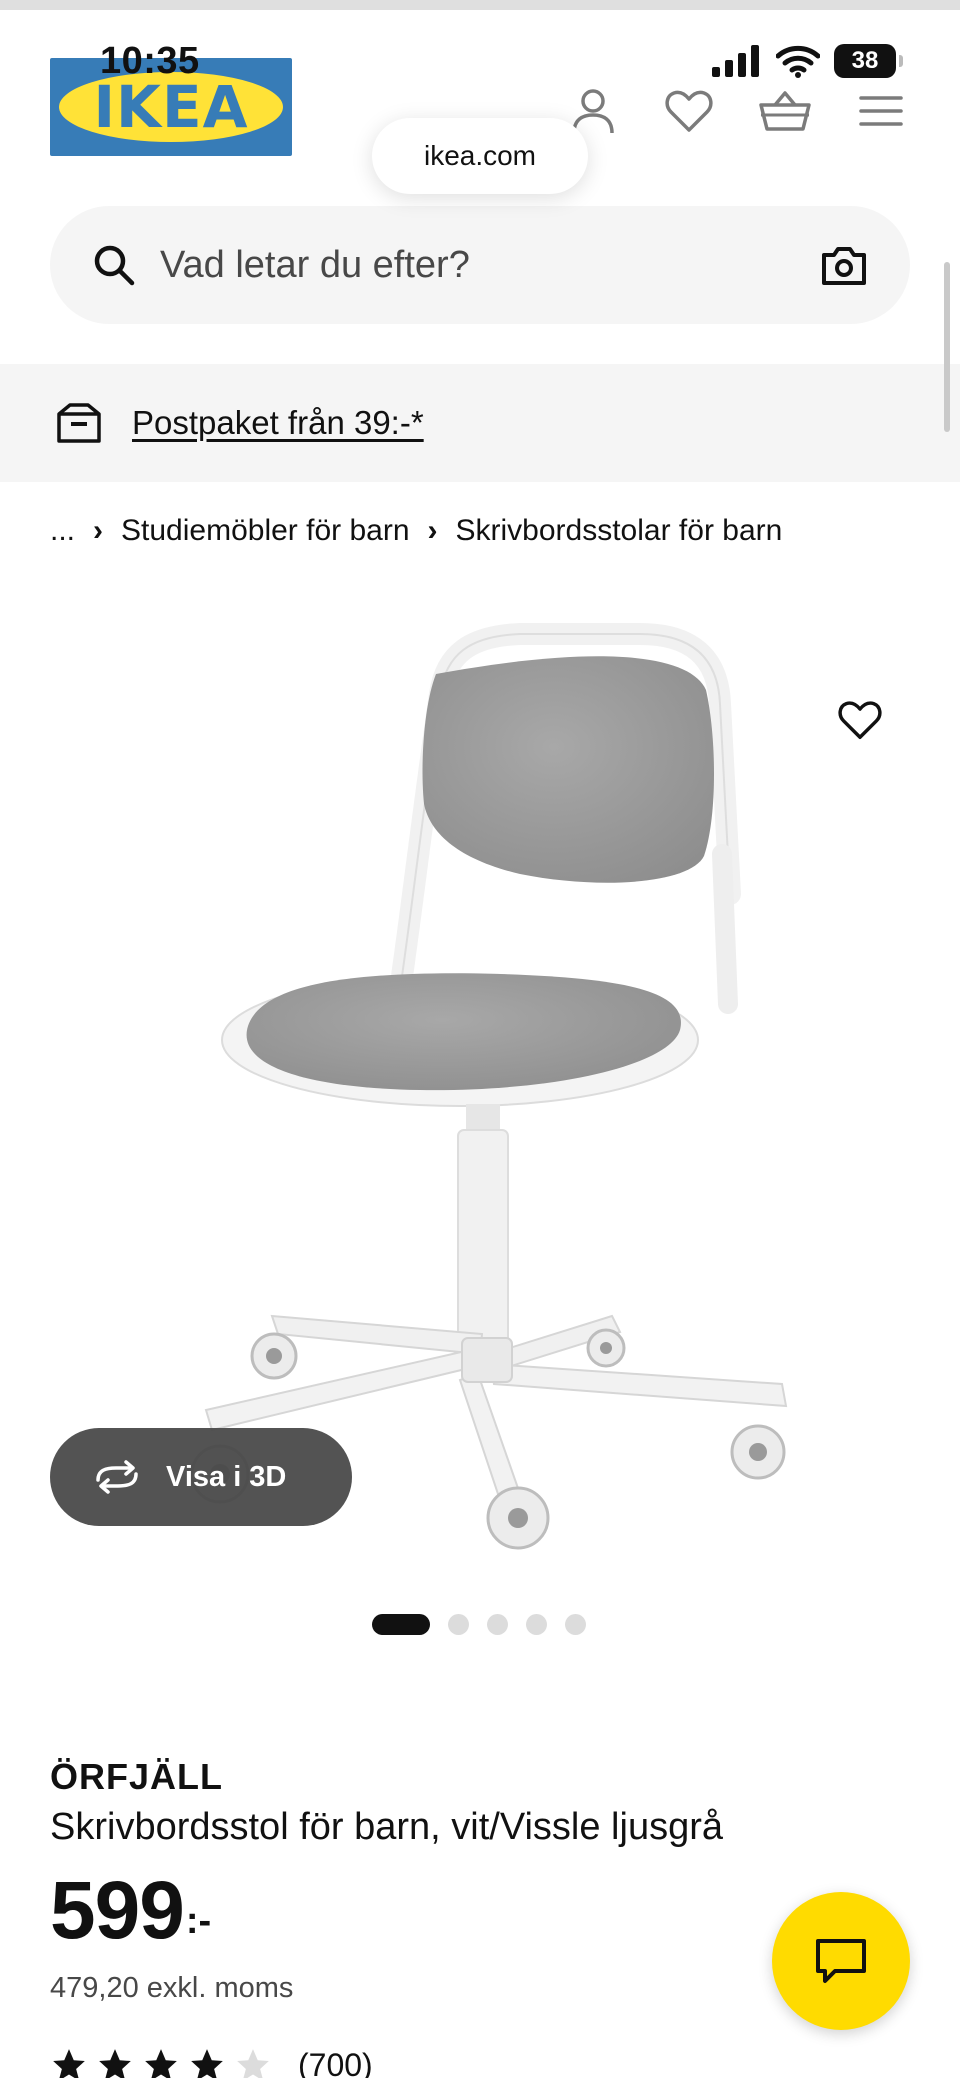 This screenshot has width=960, height=2078. Describe the element at coordinates (868, 61) in the screenshot. I see `battery-indicator: 38` at that location.